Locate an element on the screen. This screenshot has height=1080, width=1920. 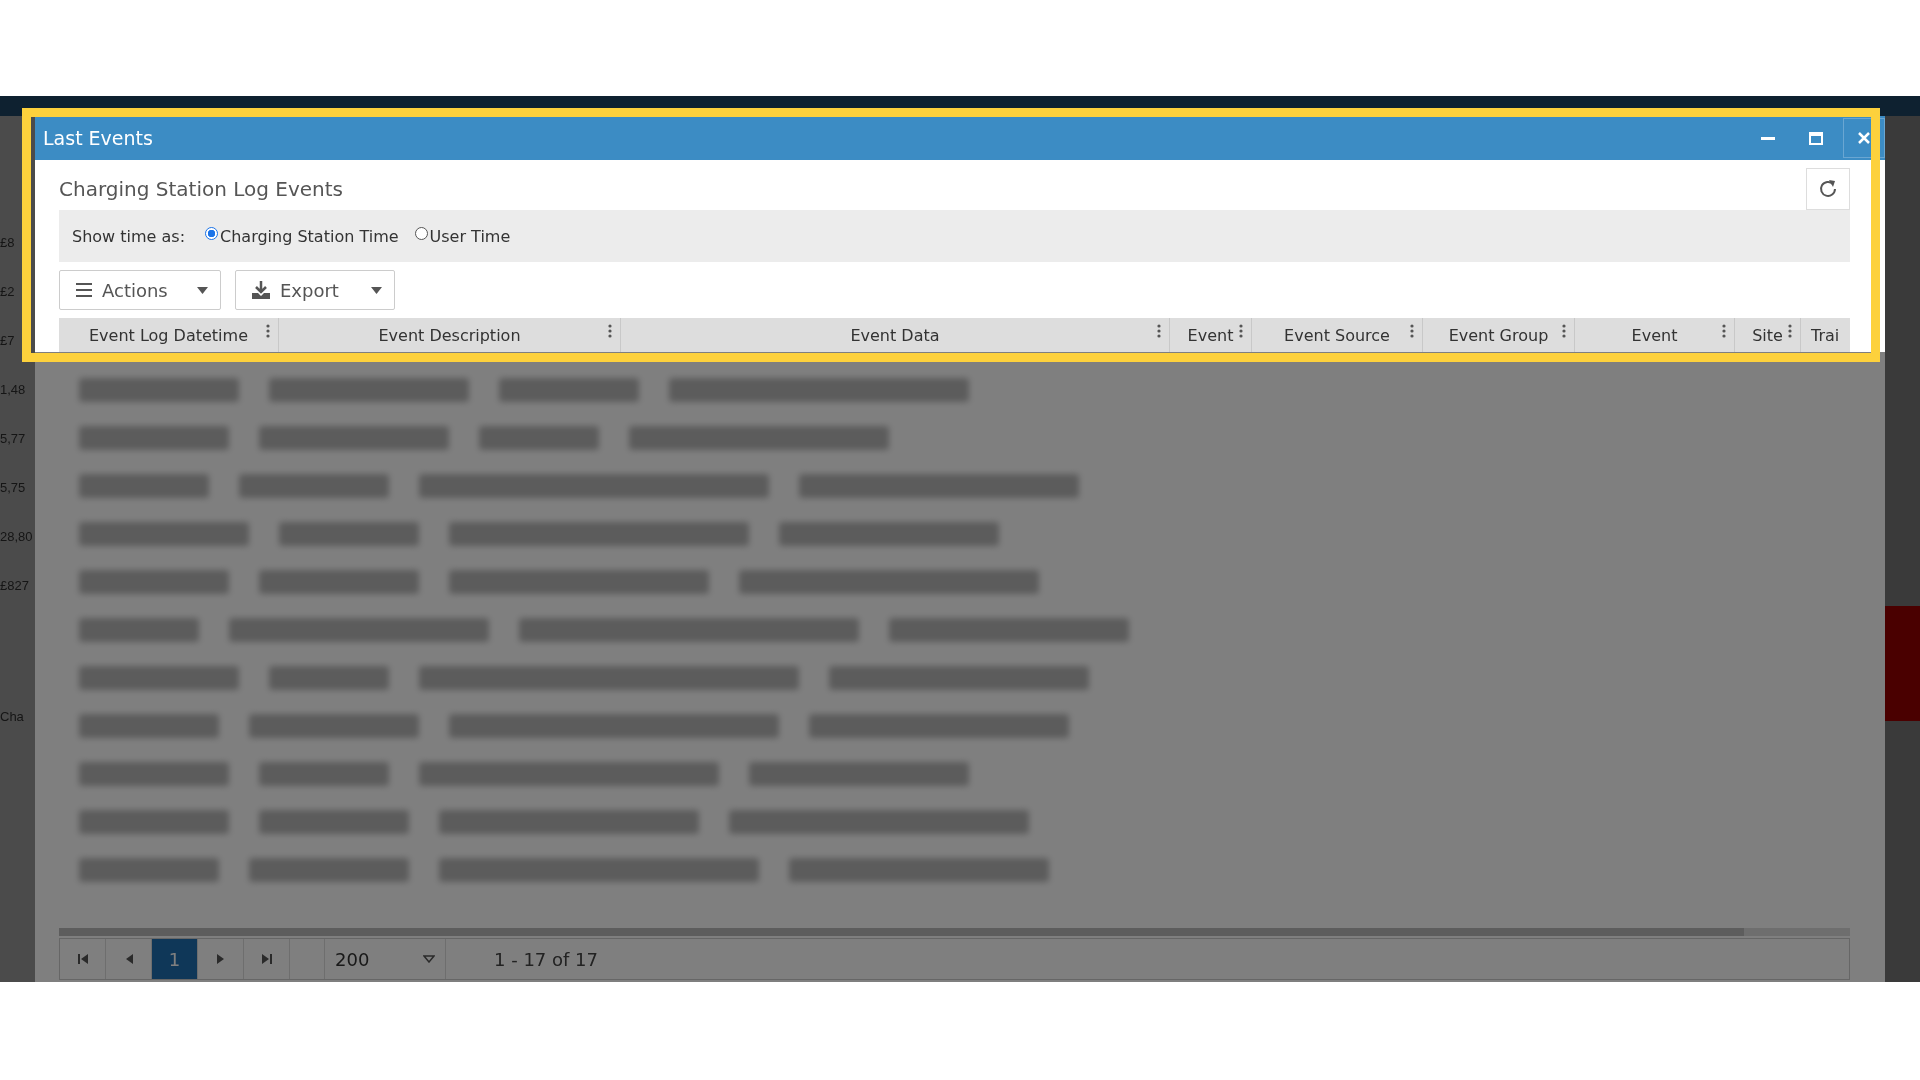
panel-heading: Charging Station Log Events is located at coordinates (201, 189).